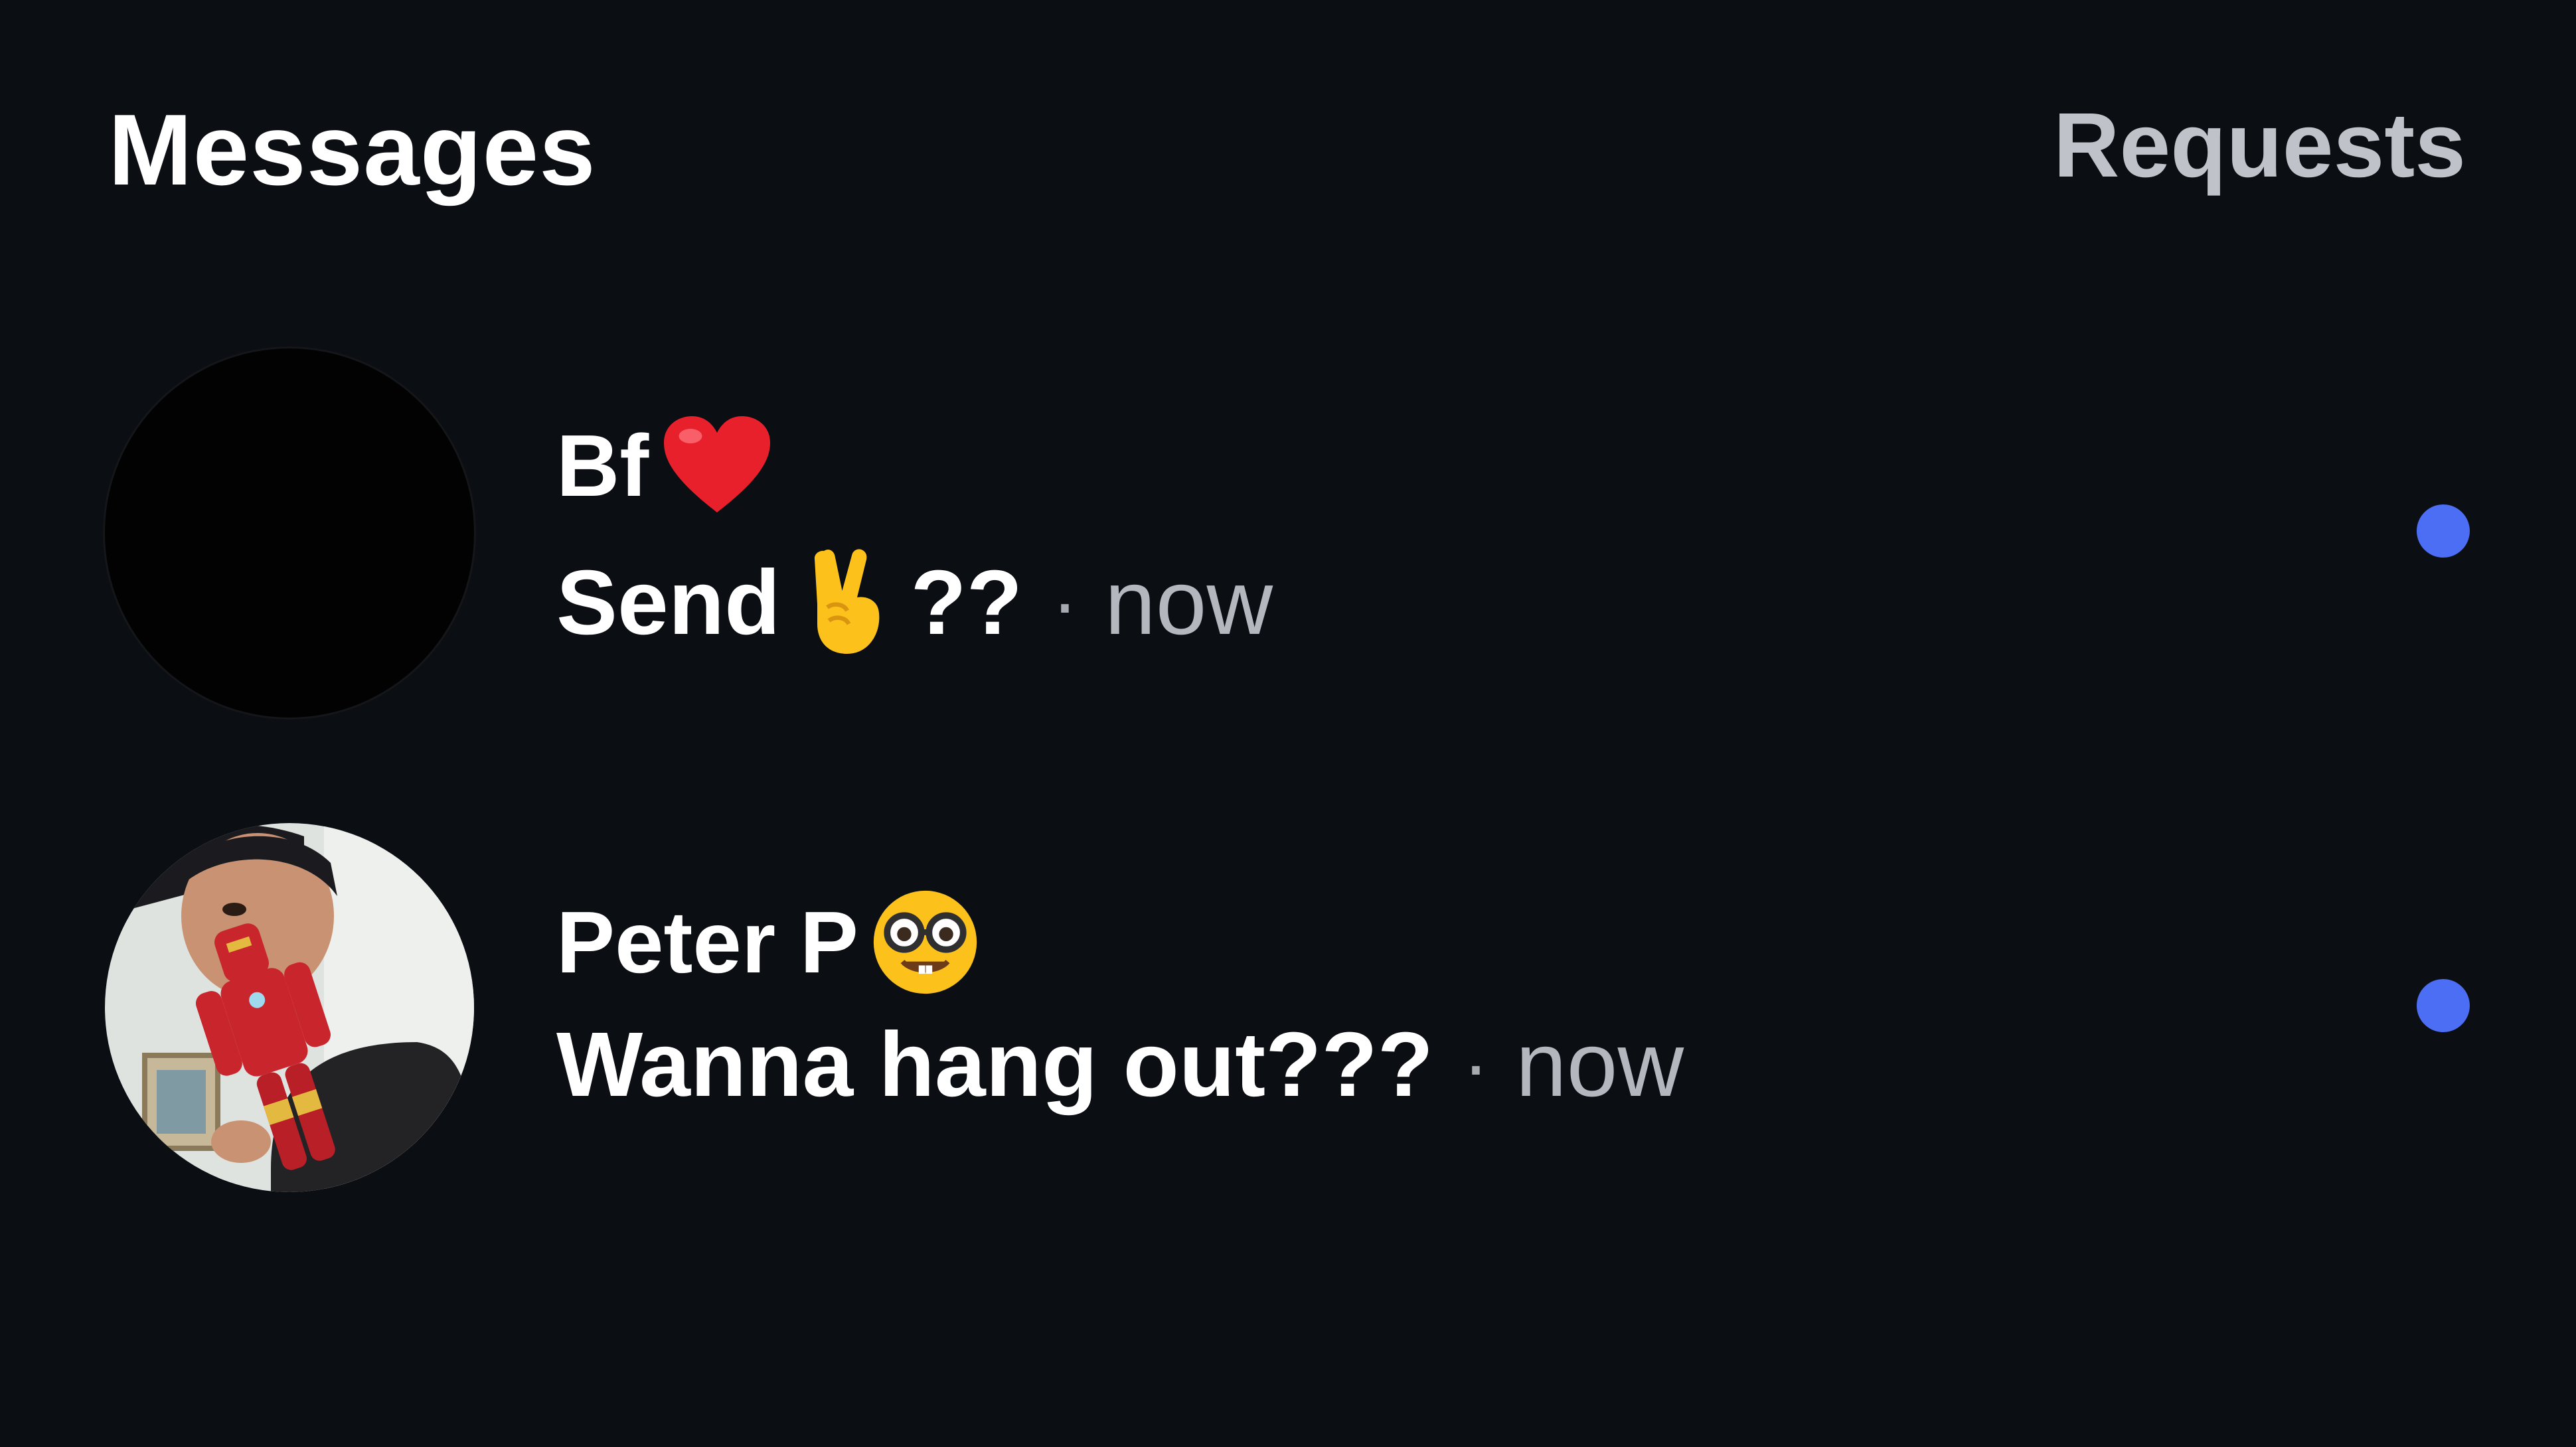 Image resolution: width=2576 pixels, height=1447 pixels. I want to click on message-preview: Send ?? · now, so click(914, 602).